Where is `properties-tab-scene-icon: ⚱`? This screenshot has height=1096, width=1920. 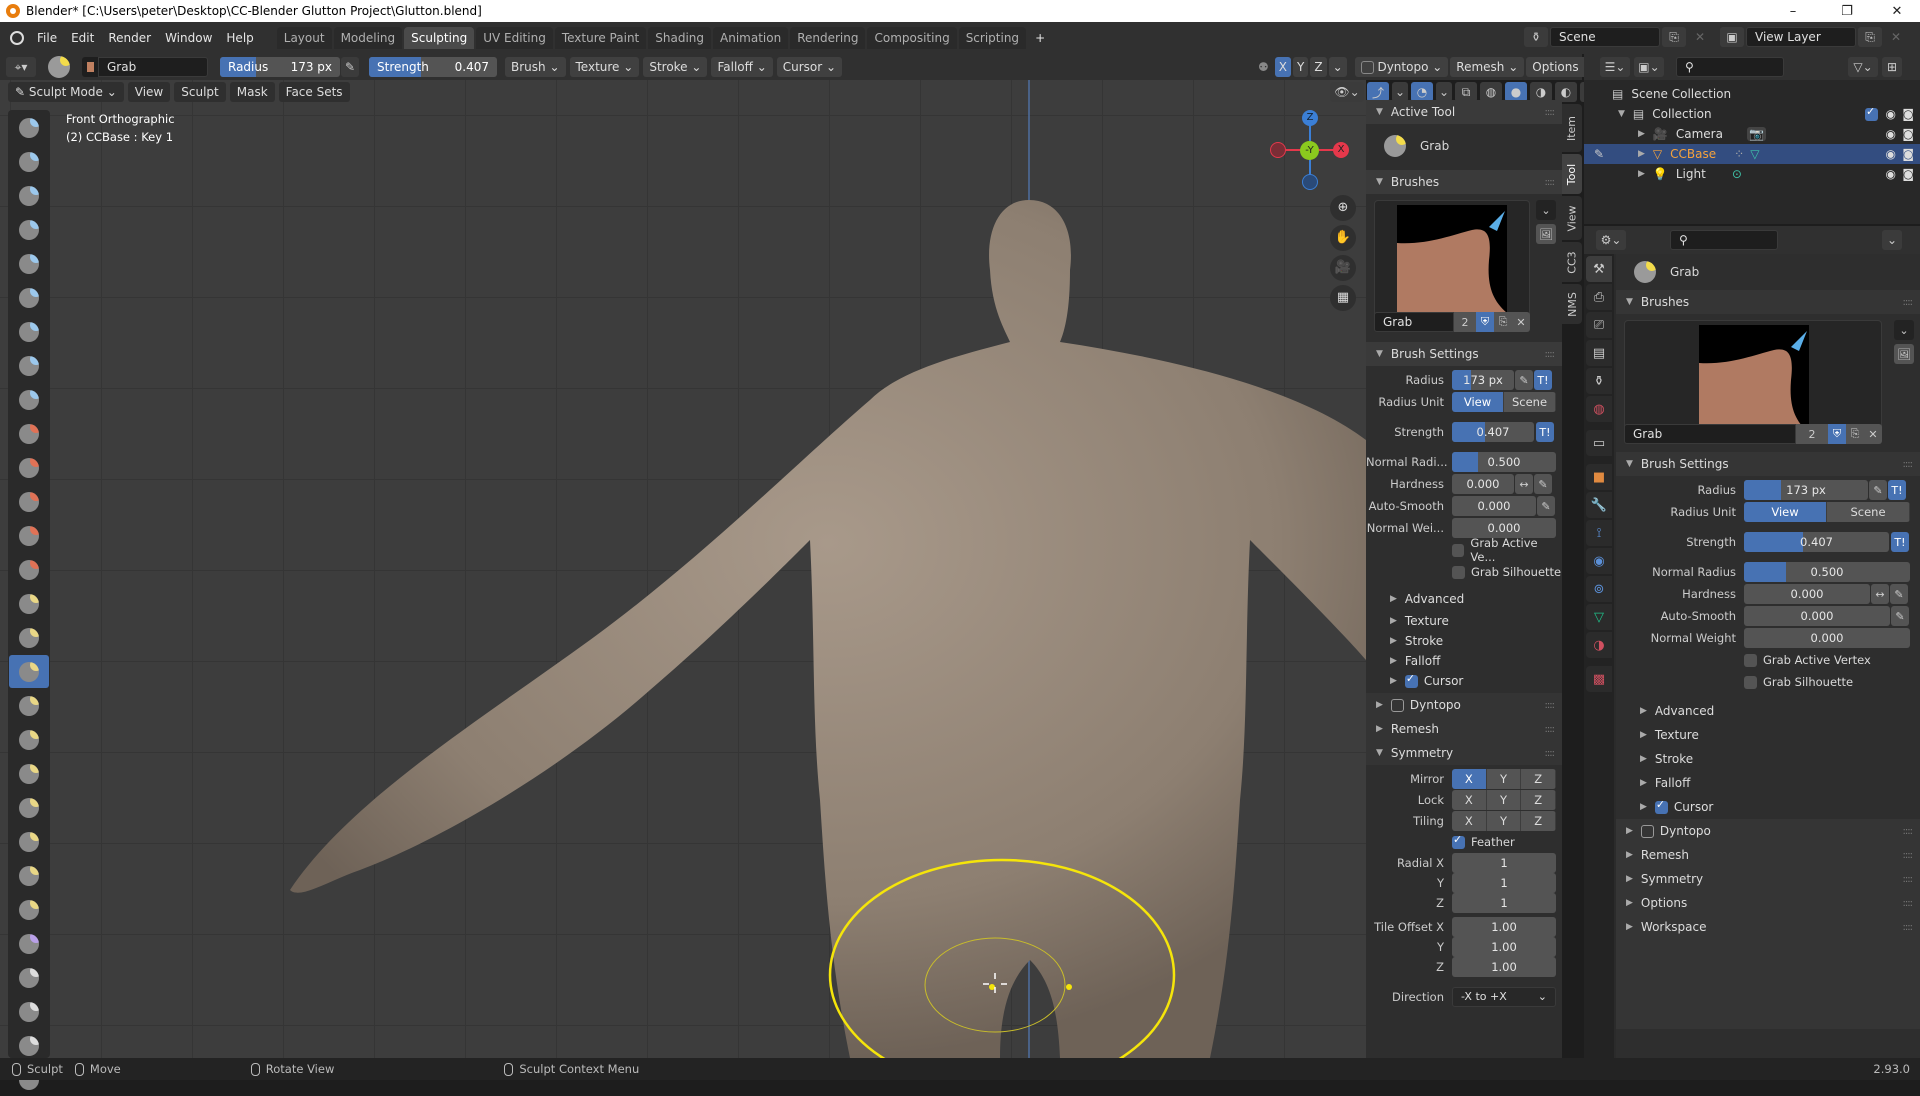
properties-tab-scene-icon: ⚱ is located at coordinates (1599, 381).